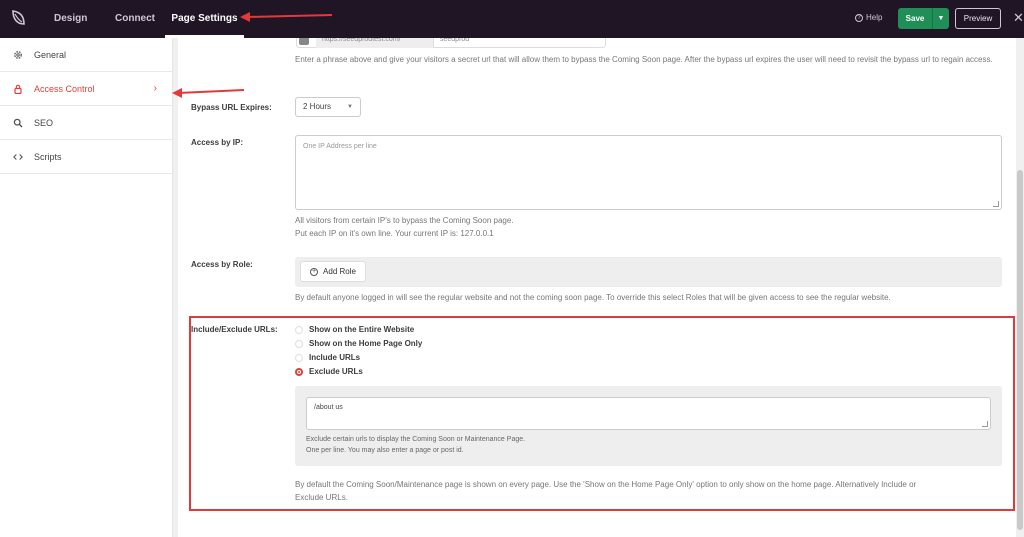 This screenshot has width=1024, height=537. Describe the element at coordinates (86, 157) in the screenshot. I see `sidebar-item-scripts: Scripts` at that location.